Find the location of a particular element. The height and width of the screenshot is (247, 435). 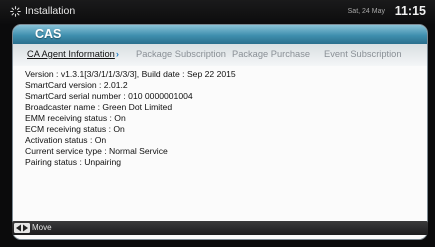

bottom-help-bar: Move is located at coordinates (220, 228).